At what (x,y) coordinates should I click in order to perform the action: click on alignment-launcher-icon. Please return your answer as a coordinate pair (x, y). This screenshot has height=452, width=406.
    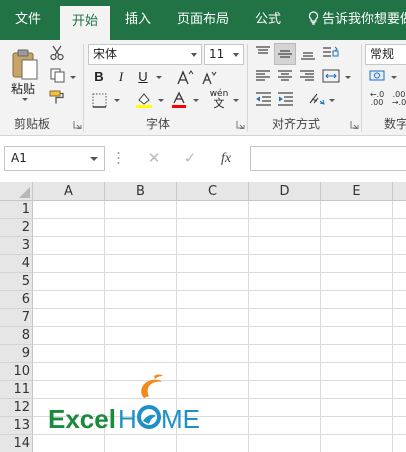
    Looking at the image, I should click on (354, 124).